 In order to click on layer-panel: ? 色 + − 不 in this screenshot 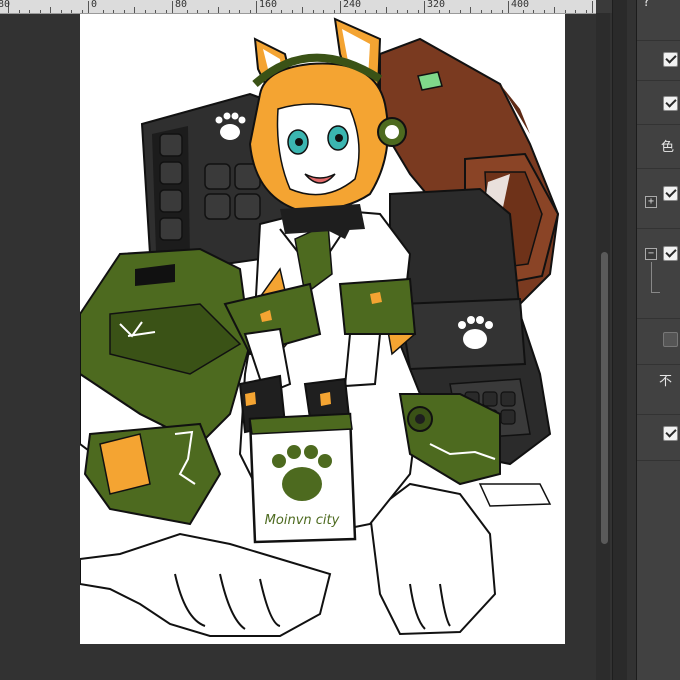, I will do `click(658, 340)`.